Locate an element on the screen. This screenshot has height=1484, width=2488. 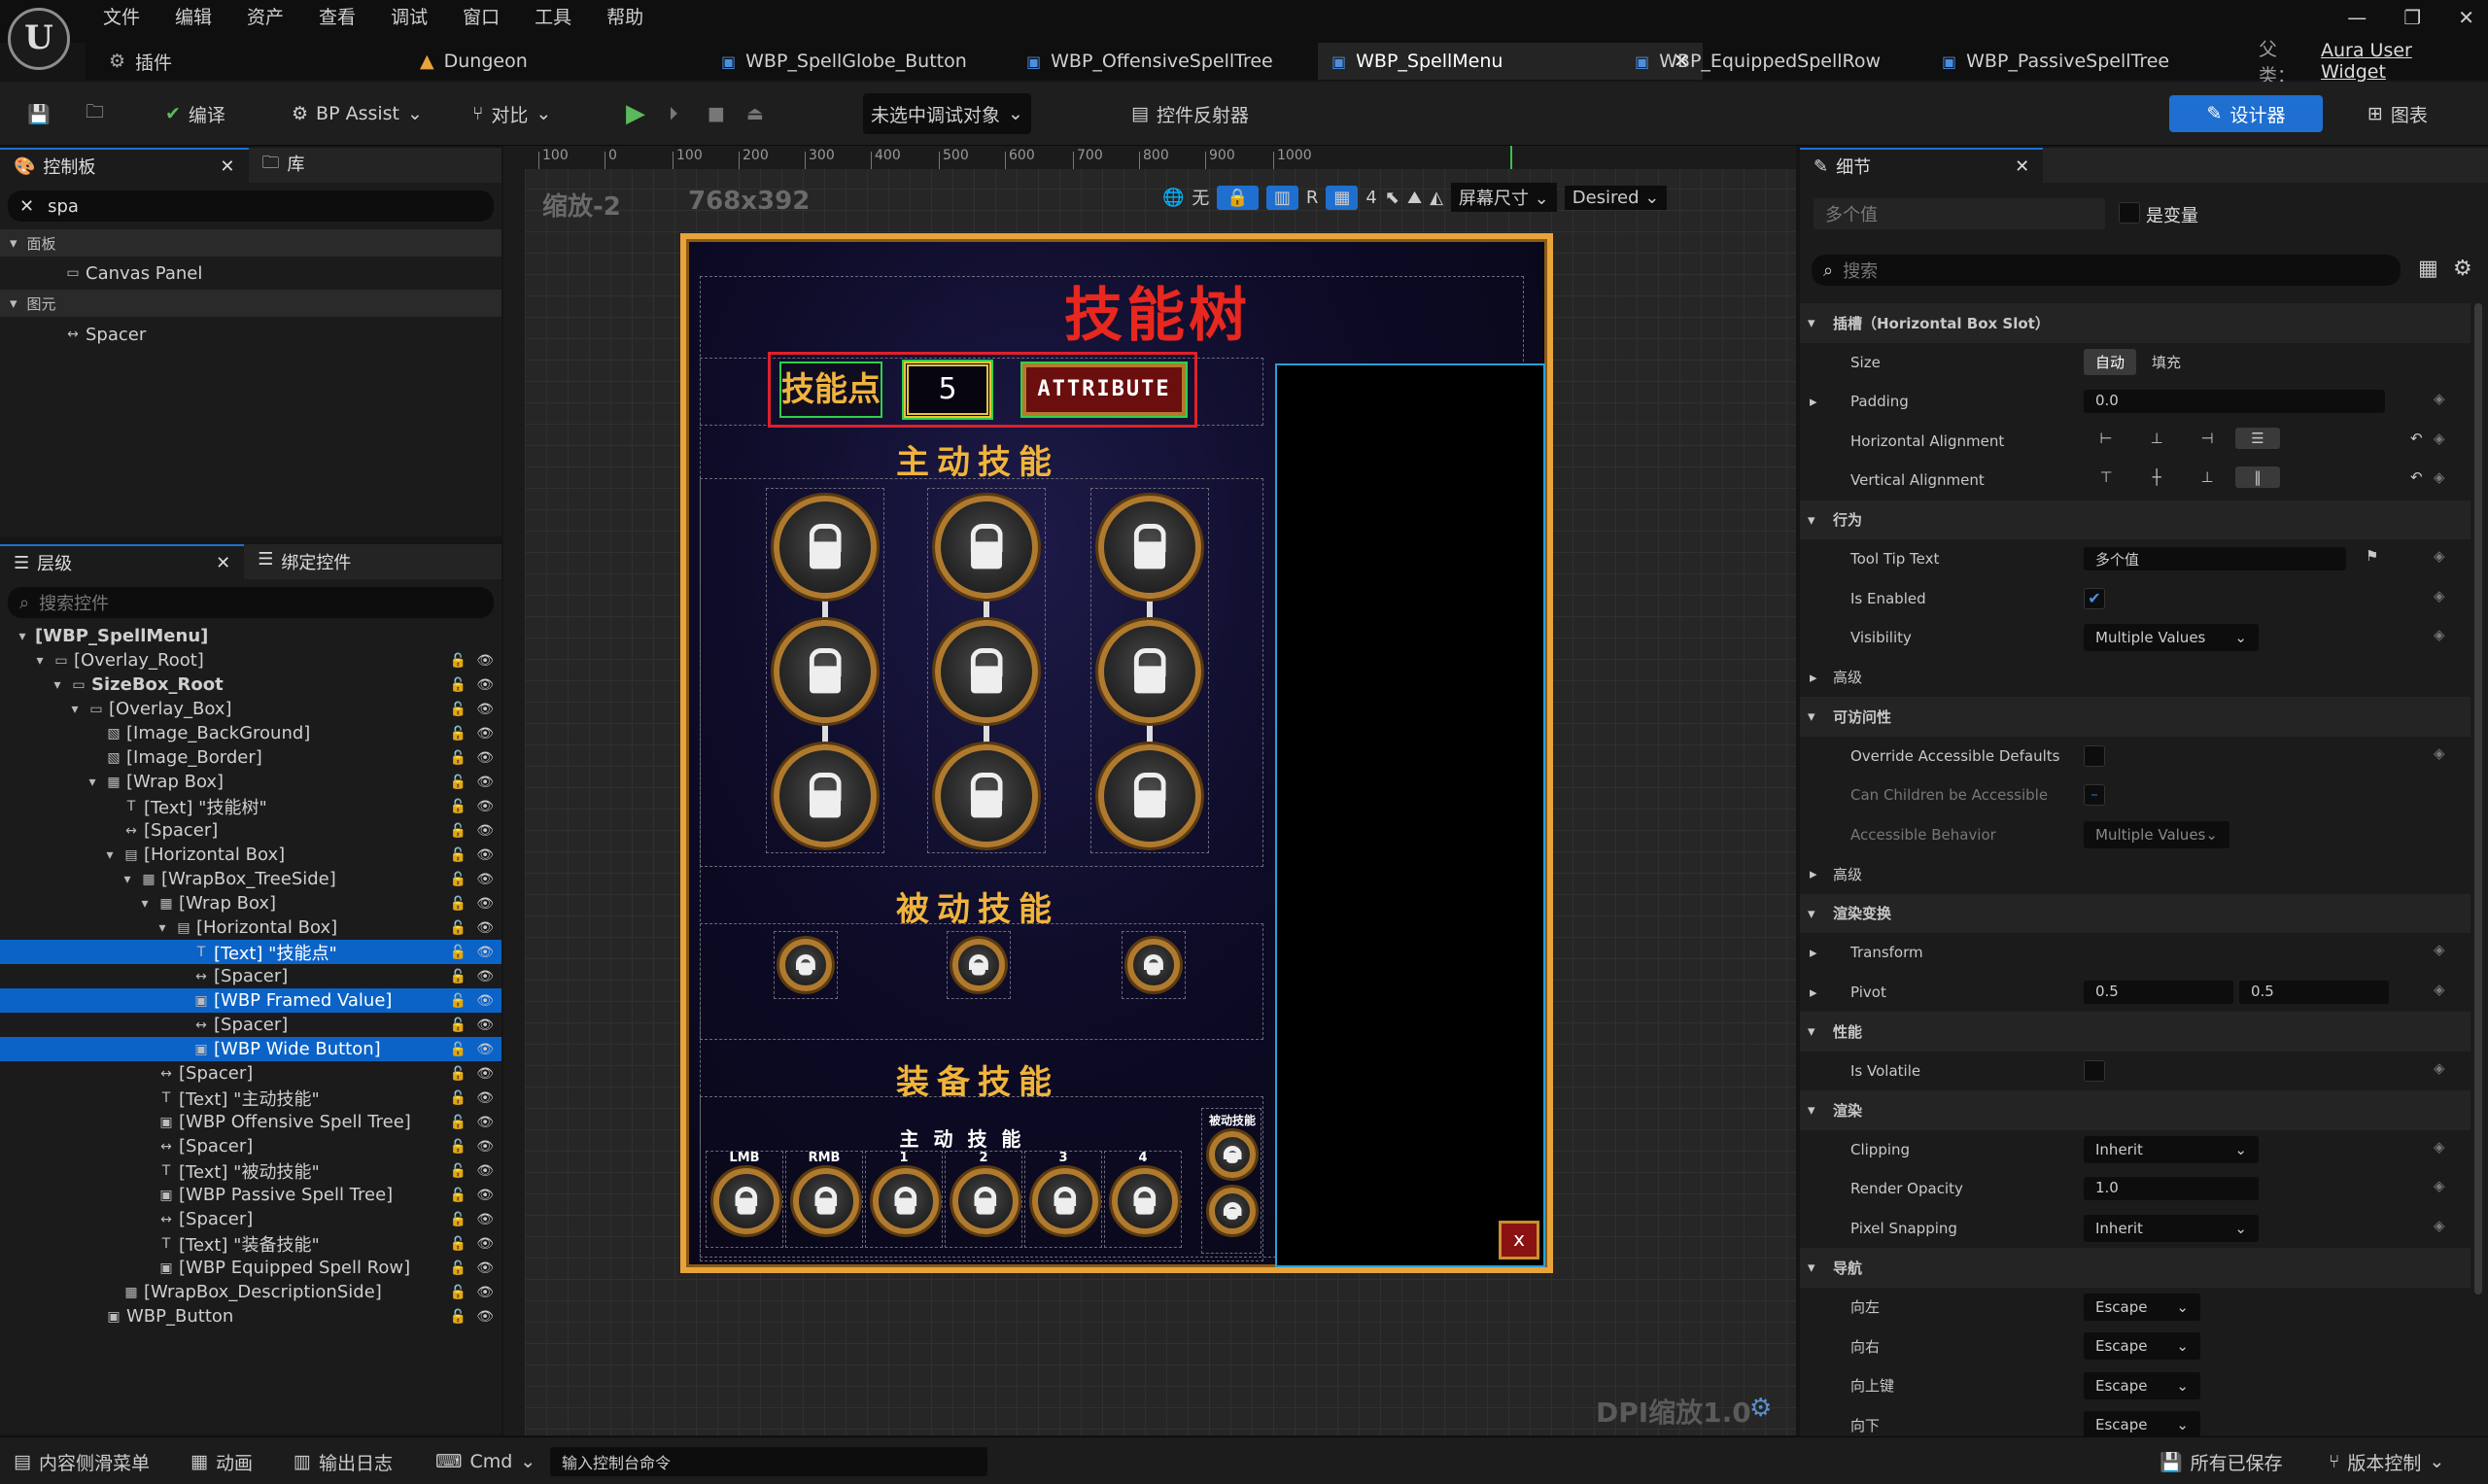
respect-locks-icon: ▥ is located at coordinates (1281, 197).